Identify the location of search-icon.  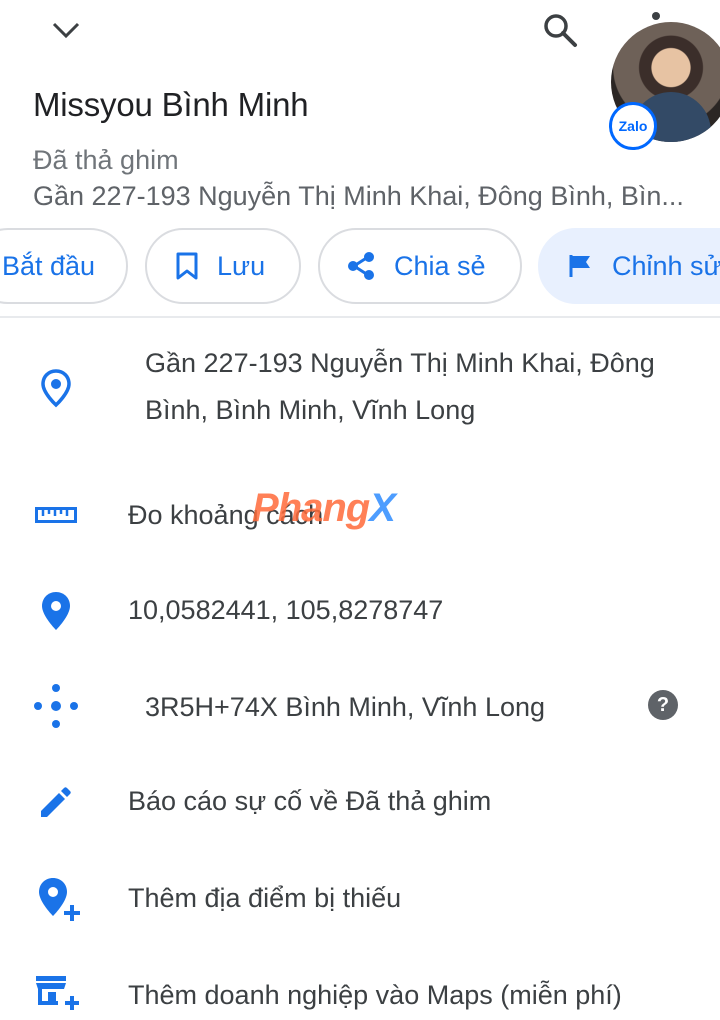
(560, 30).